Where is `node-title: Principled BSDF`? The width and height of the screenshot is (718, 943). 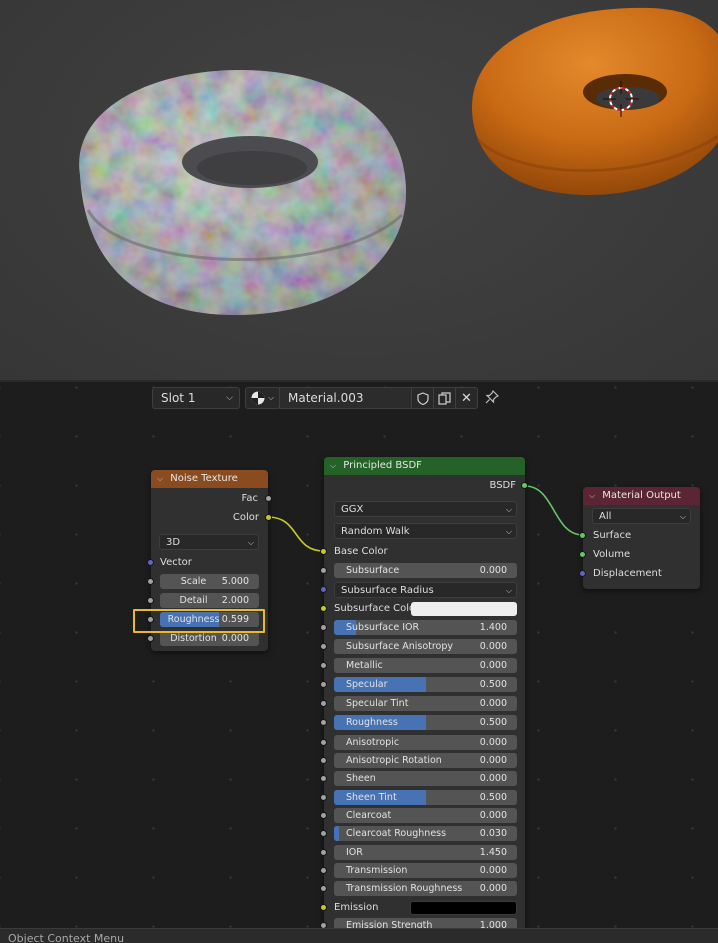
node-title: Principled BSDF is located at coordinates (382, 465).